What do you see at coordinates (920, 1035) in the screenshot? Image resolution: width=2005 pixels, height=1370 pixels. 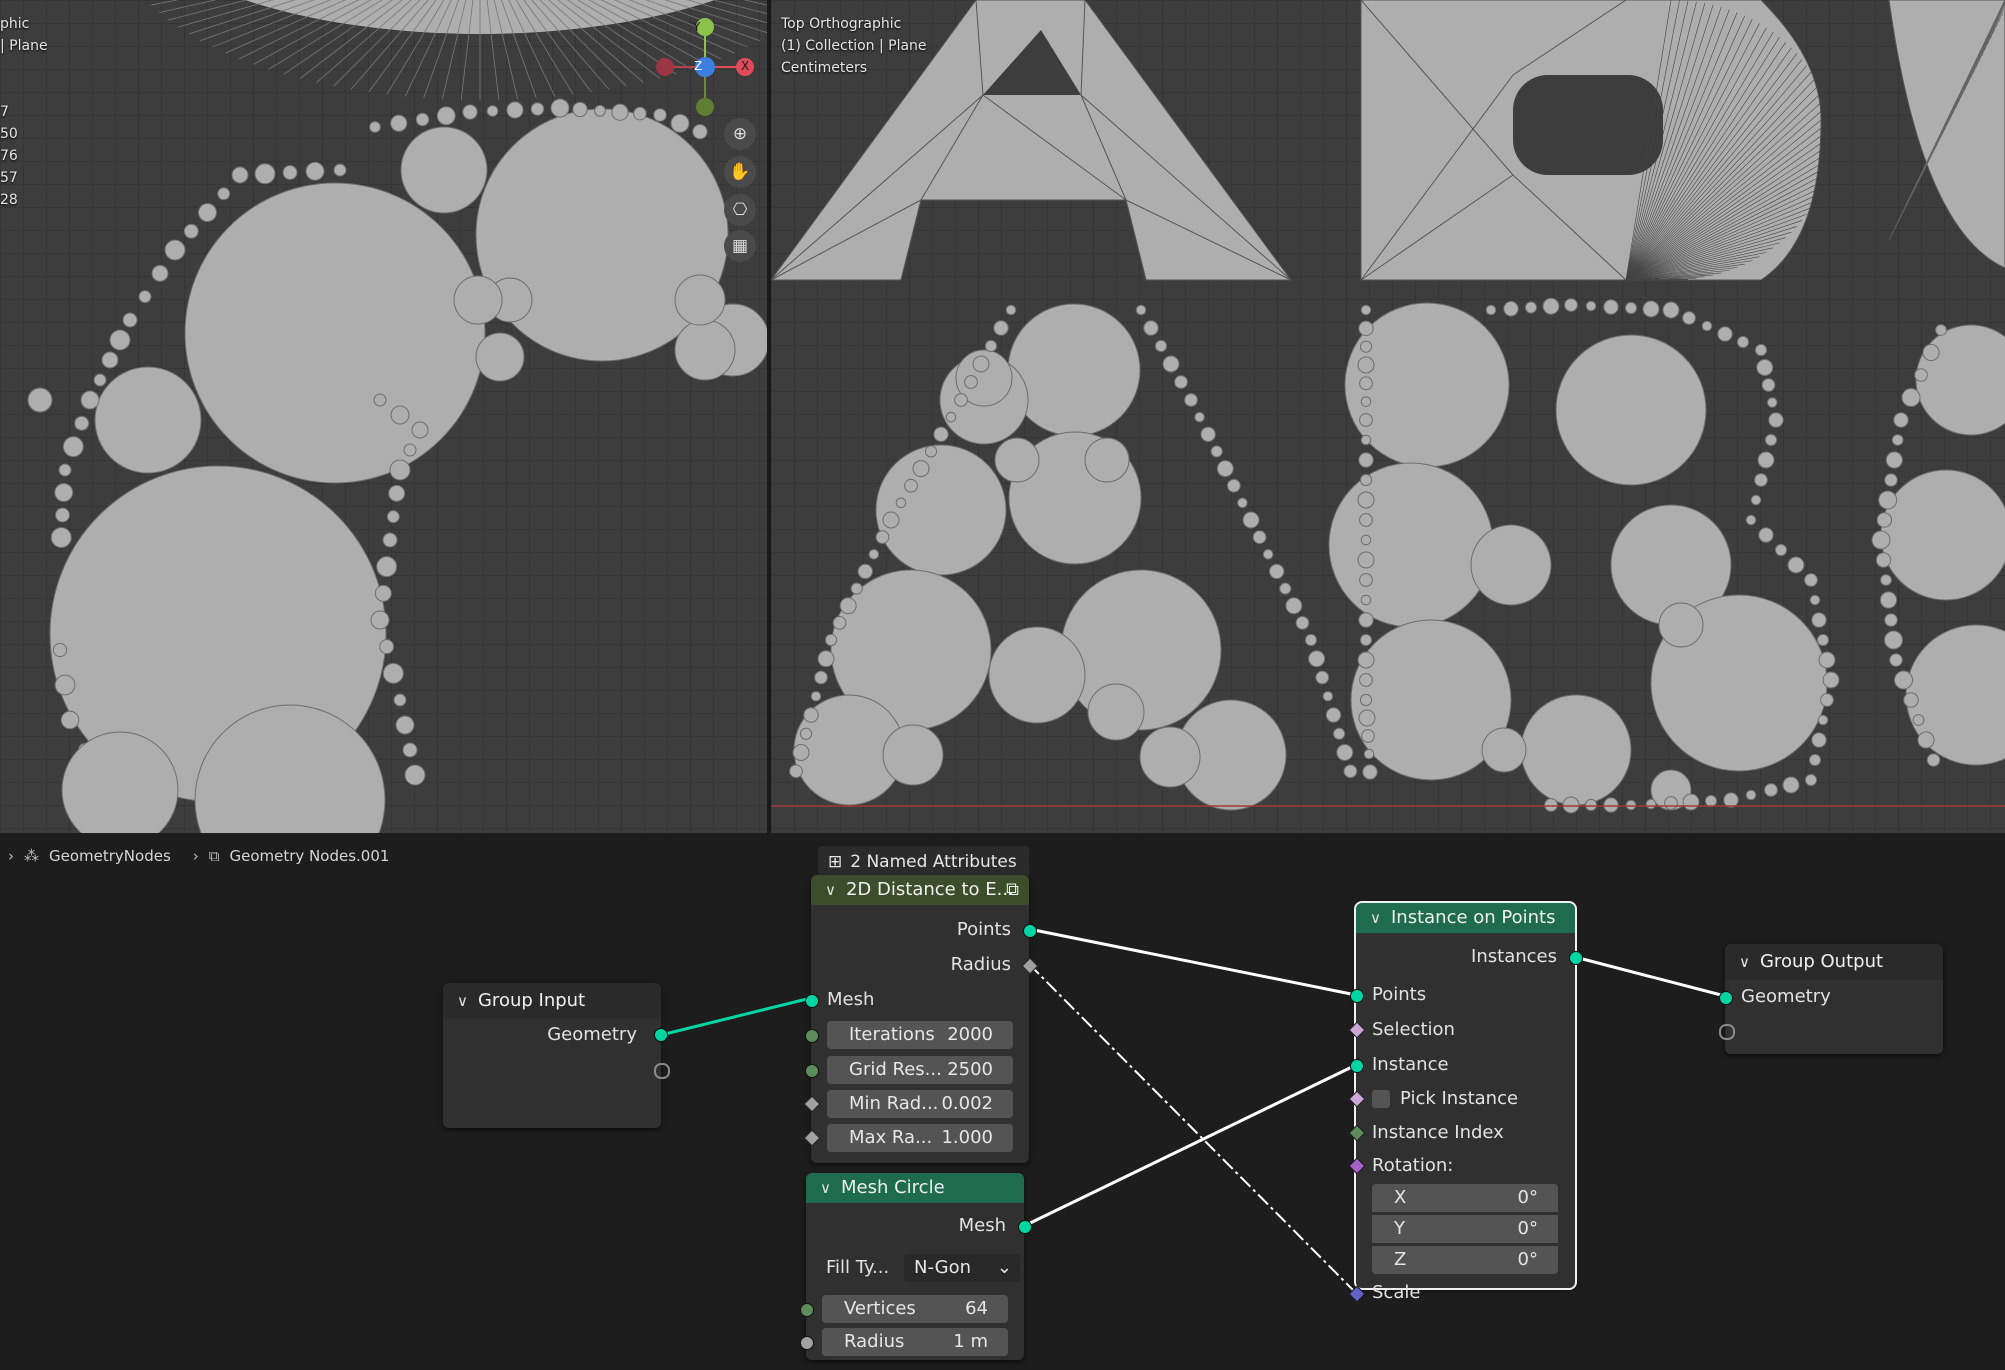 I see `iterations-field: Iterations 2000` at bounding box center [920, 1035].